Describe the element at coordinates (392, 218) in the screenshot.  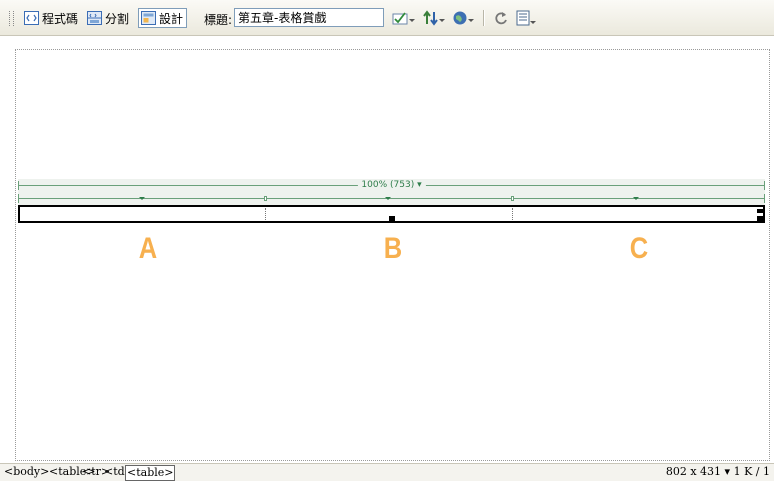
I see `resize-handle-bottom` at that location.